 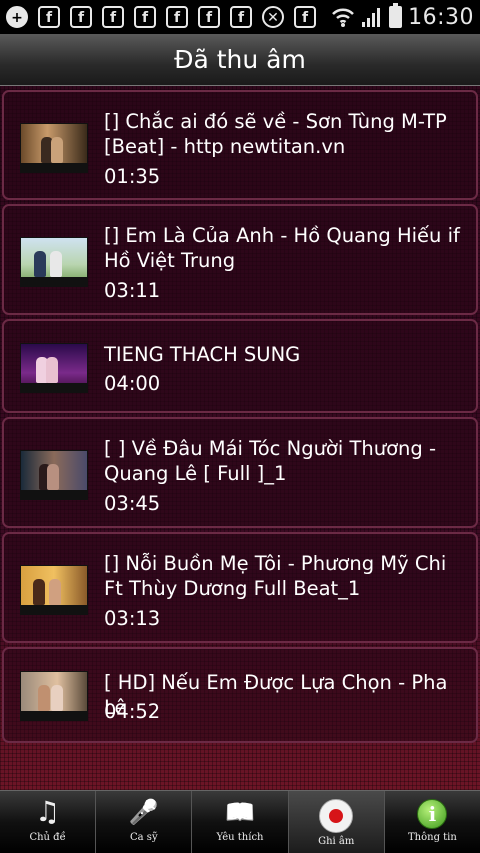 I want to click on wifi-icon, so click(x=343, y=17).